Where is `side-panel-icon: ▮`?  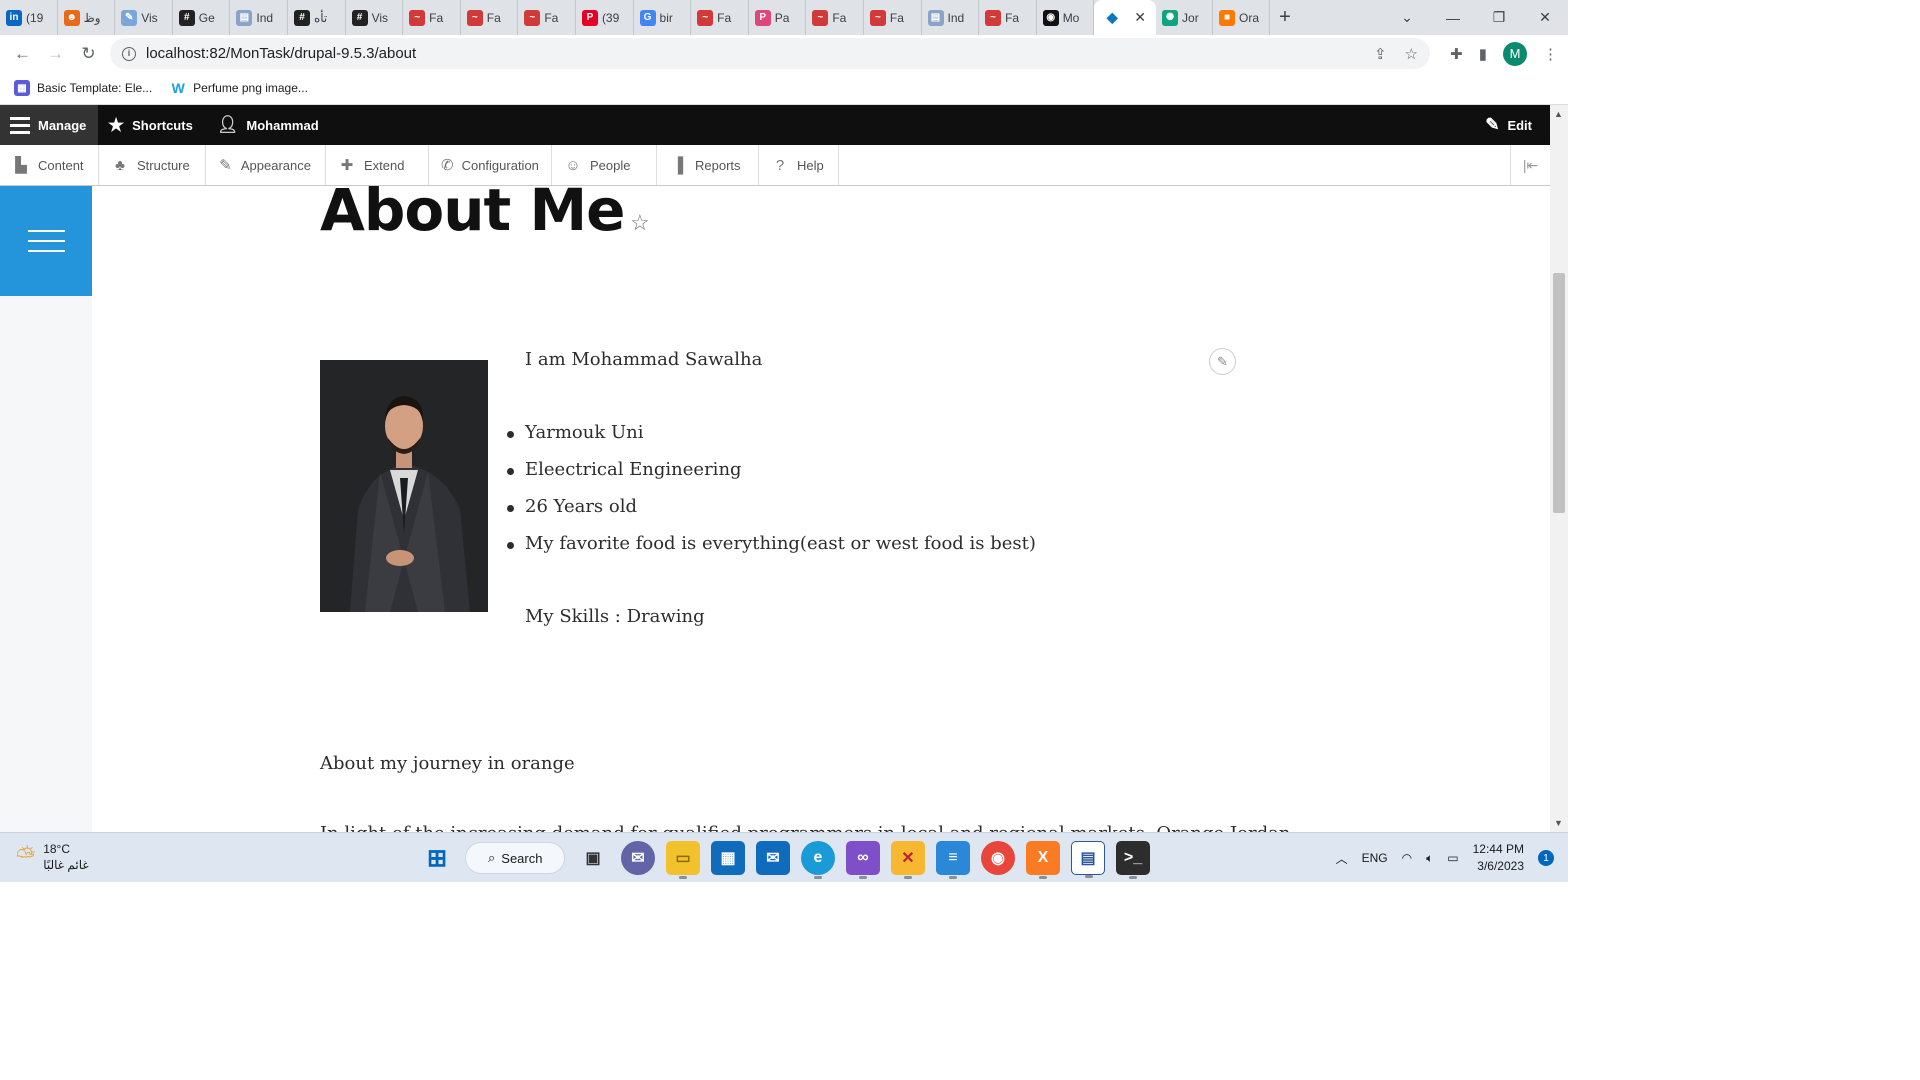
side-panel-icon: ▮ is located at coordinates (1483, 54).